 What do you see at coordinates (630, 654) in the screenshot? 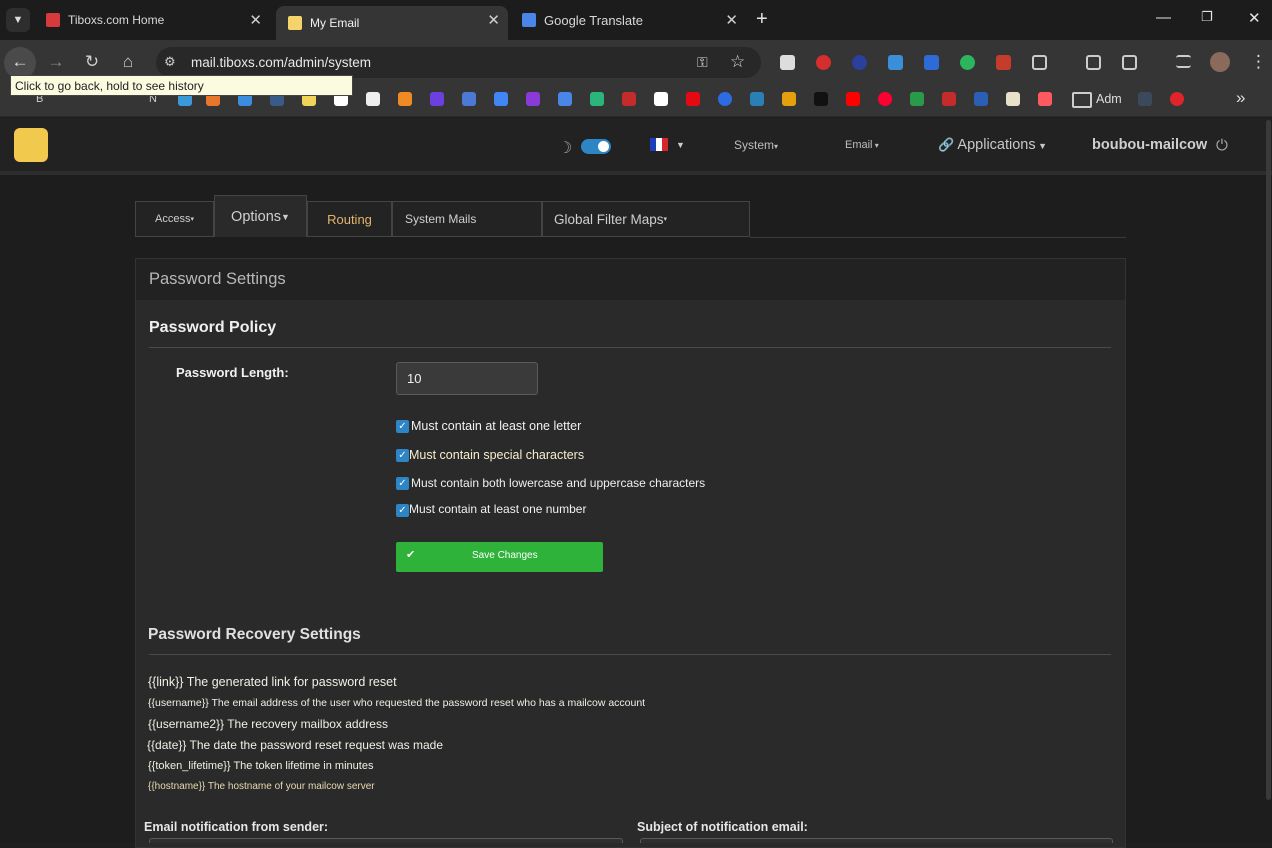
I see `recovery-divider` at bounding box center [630, 654].